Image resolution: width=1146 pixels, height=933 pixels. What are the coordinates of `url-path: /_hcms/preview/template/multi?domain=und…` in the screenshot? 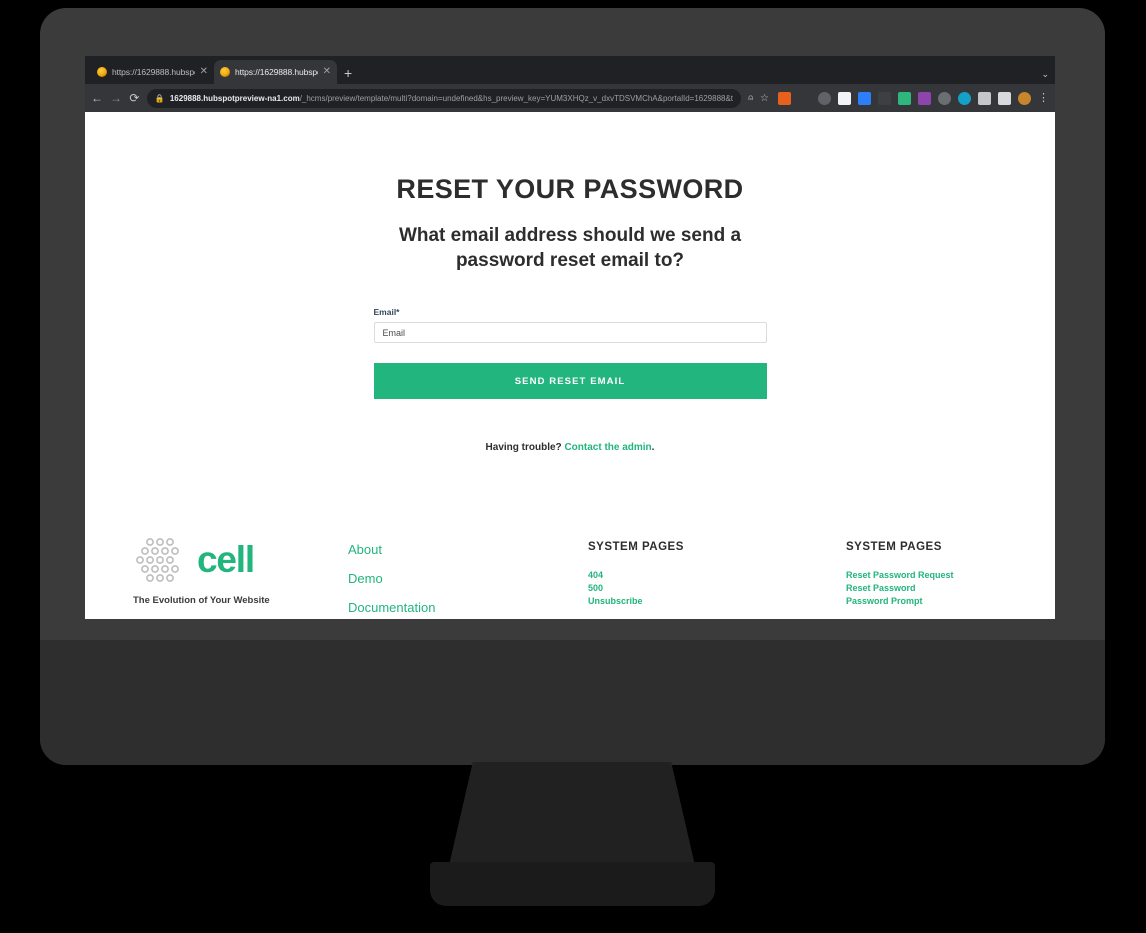 It's located at (516, 98).